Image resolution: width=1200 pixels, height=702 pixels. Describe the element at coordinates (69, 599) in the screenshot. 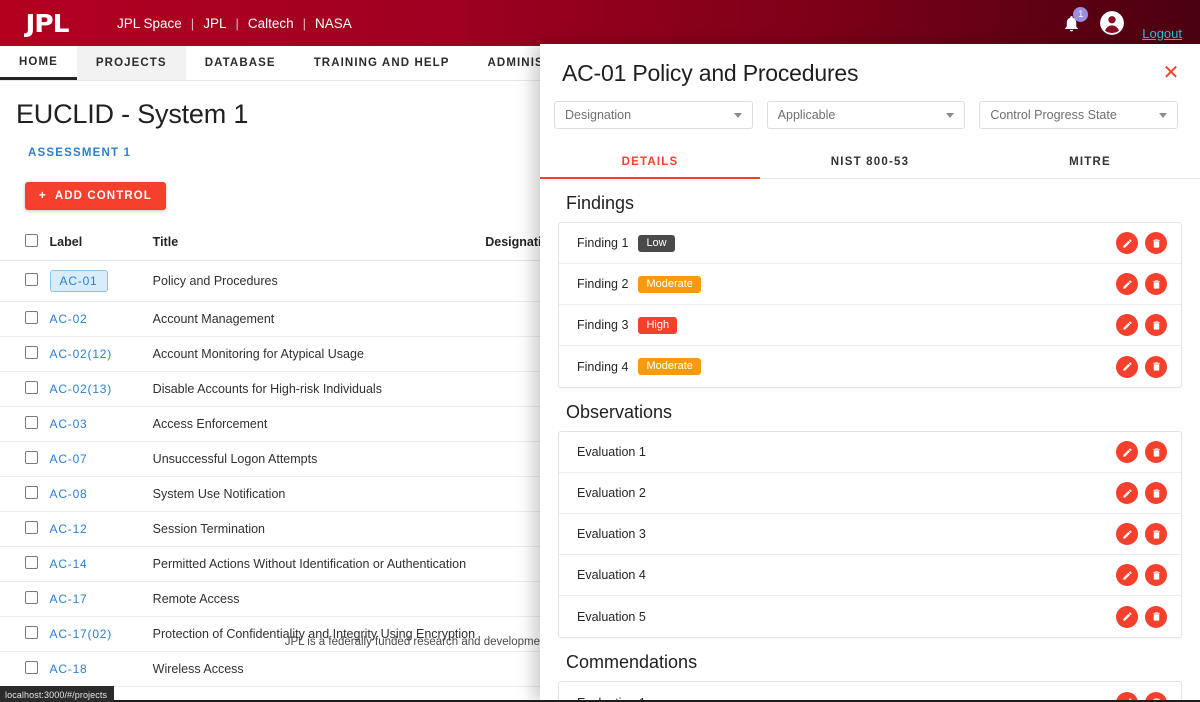

I see `control-label-link: AC-17` at that location.